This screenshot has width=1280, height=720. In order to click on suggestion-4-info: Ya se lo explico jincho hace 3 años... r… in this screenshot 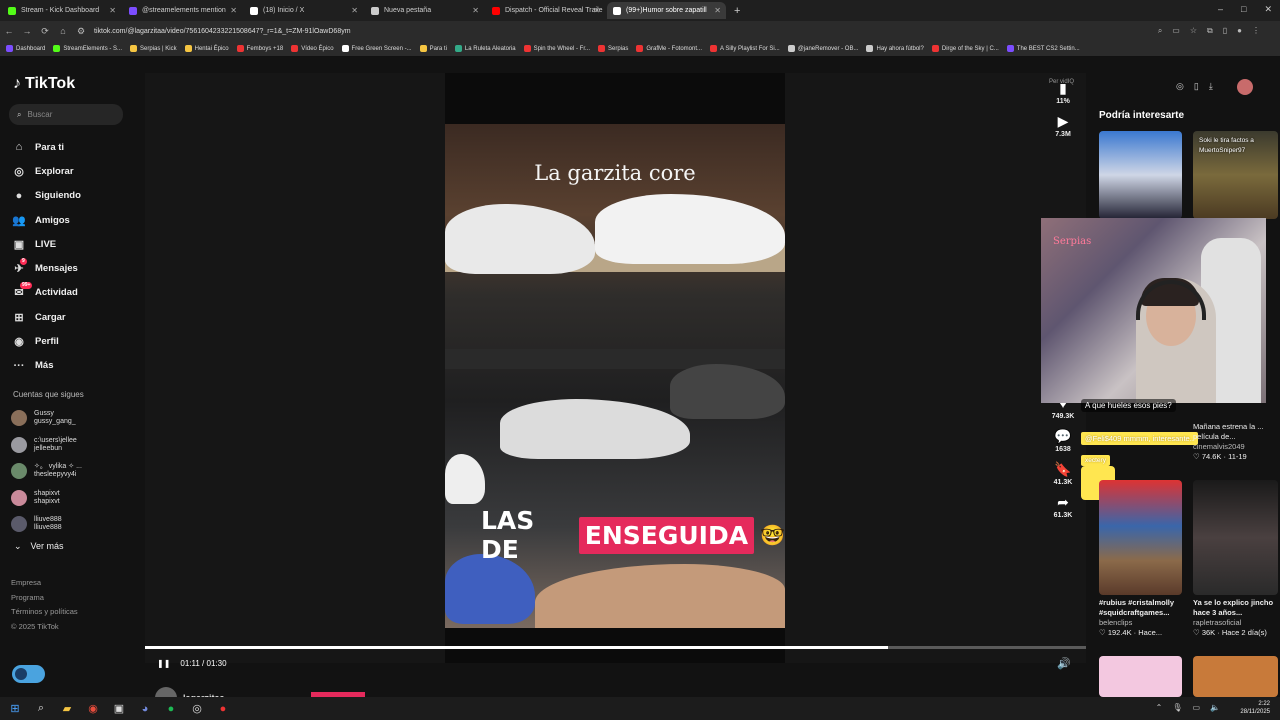, I will do `click(1236, 618)`.